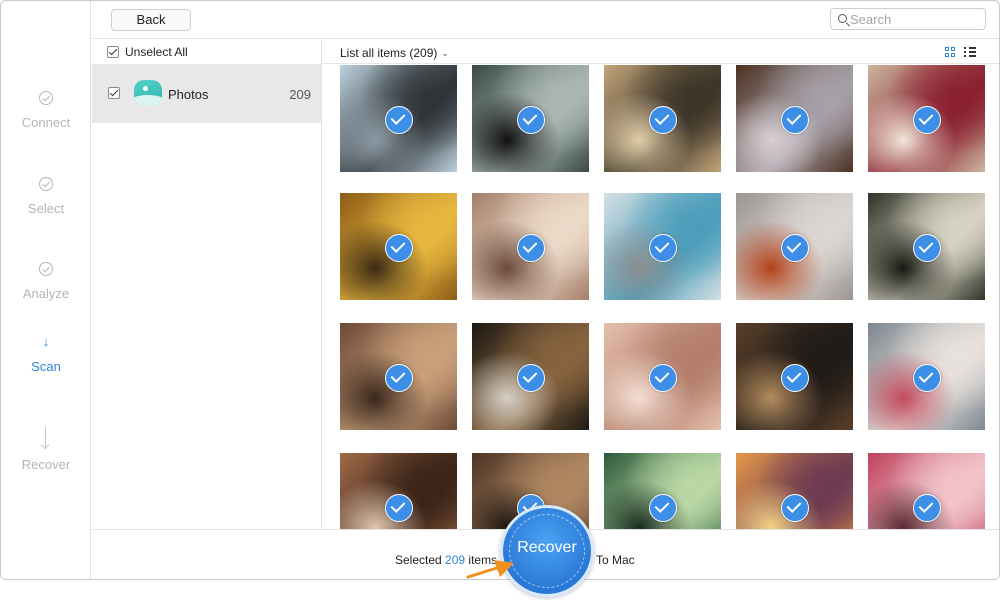 The image size is (1000, 600). I want to click on category-count: 209, so click(300, 94).